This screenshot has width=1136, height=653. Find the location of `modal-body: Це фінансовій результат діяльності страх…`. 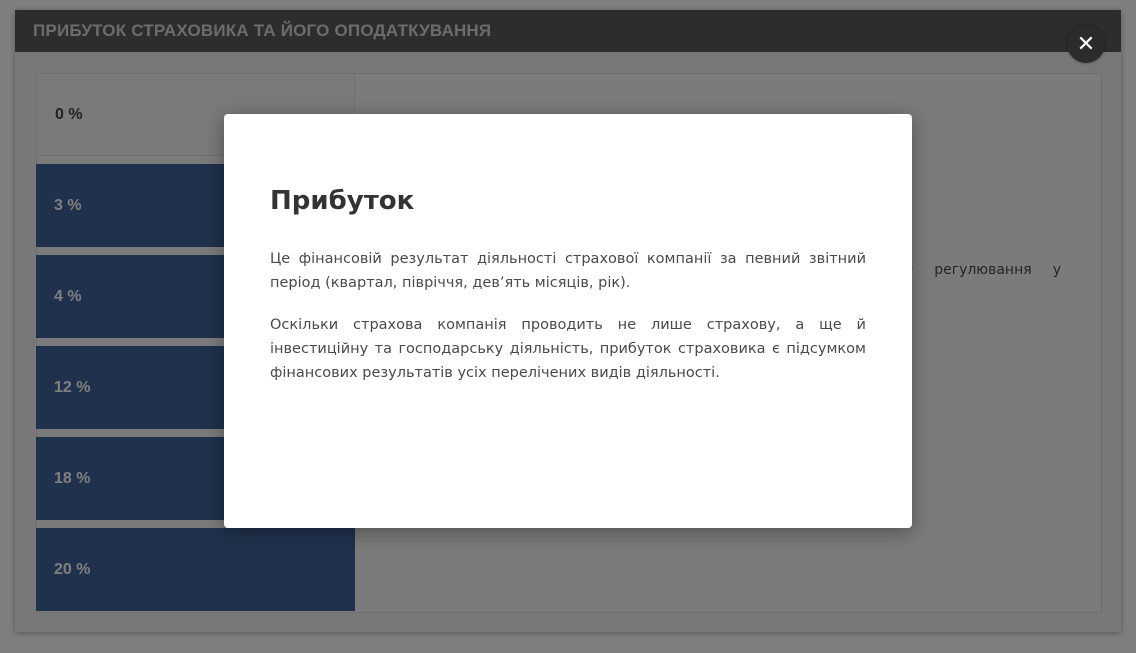

modal-body: Це фінансовій результат діяльності страх… is located at coordinates (568, 325).